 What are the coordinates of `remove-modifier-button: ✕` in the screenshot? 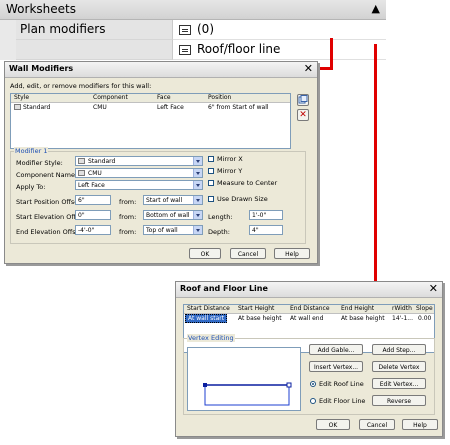 It's located at (303, 115).